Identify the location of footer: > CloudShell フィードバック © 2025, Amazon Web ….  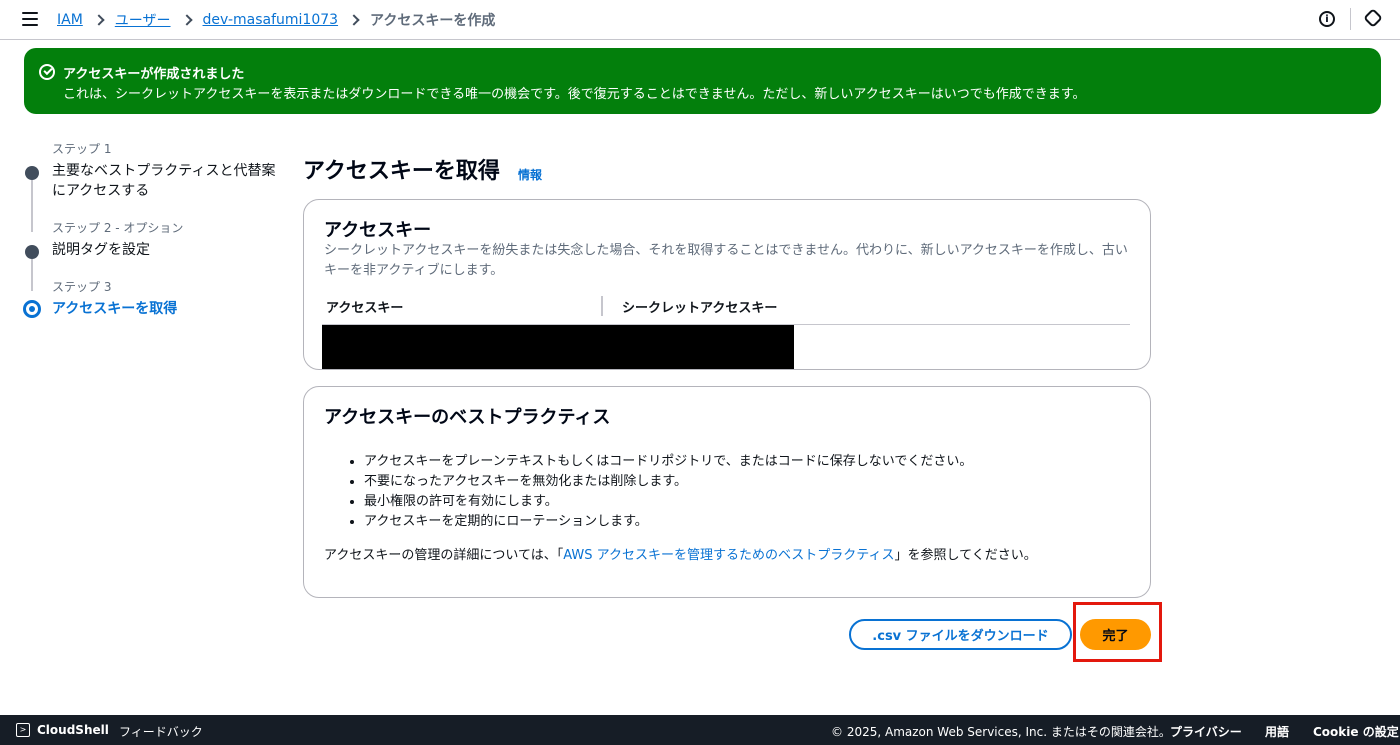
(700, 730).